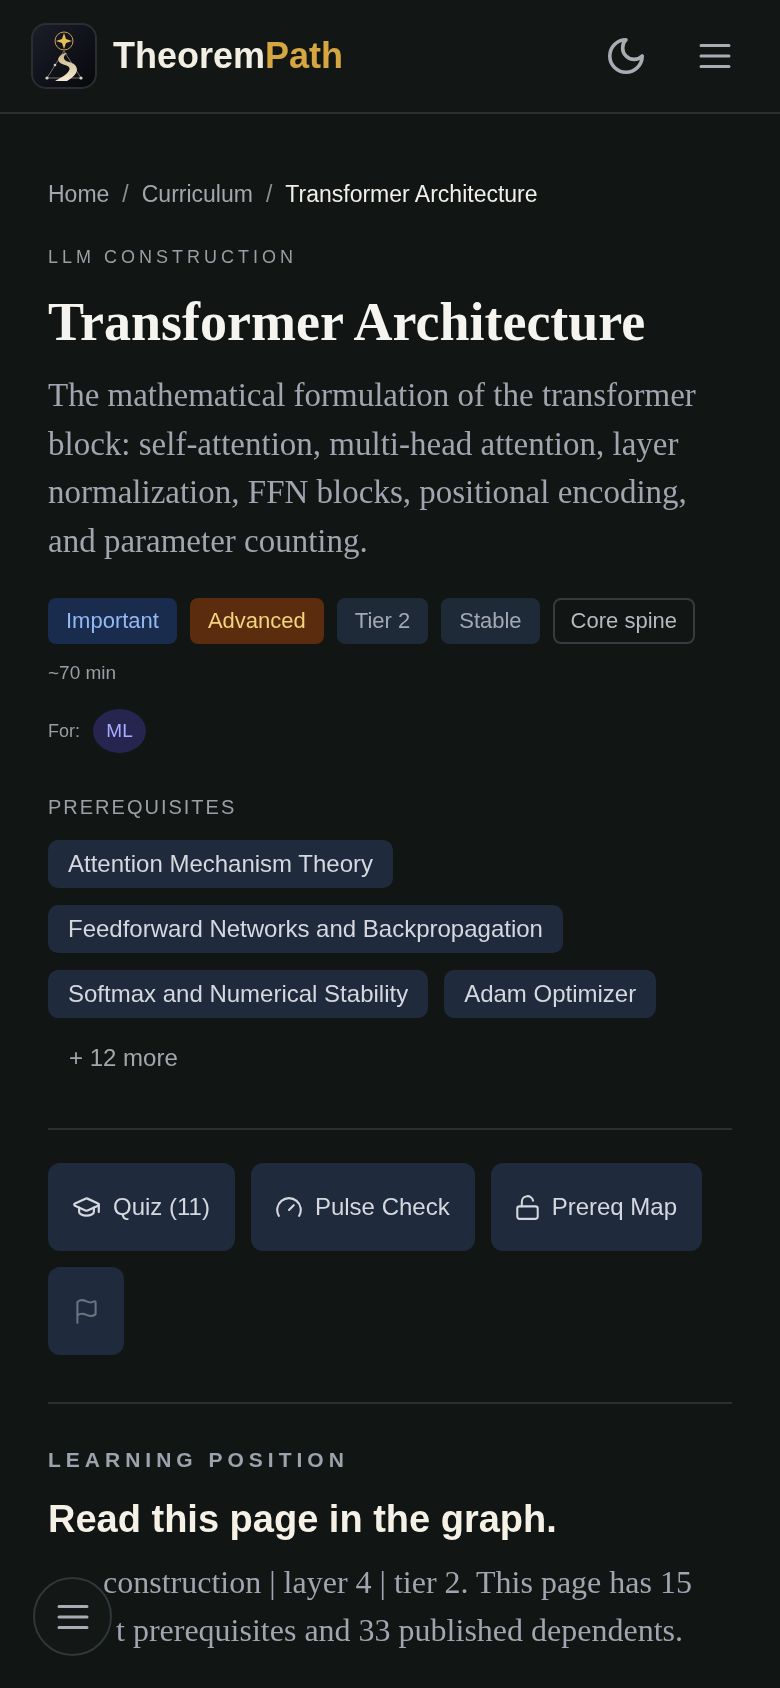  Describe the element at coordinates (142, 807) in the screenshot. I see `section-label: PREREQUISITES` at that location.